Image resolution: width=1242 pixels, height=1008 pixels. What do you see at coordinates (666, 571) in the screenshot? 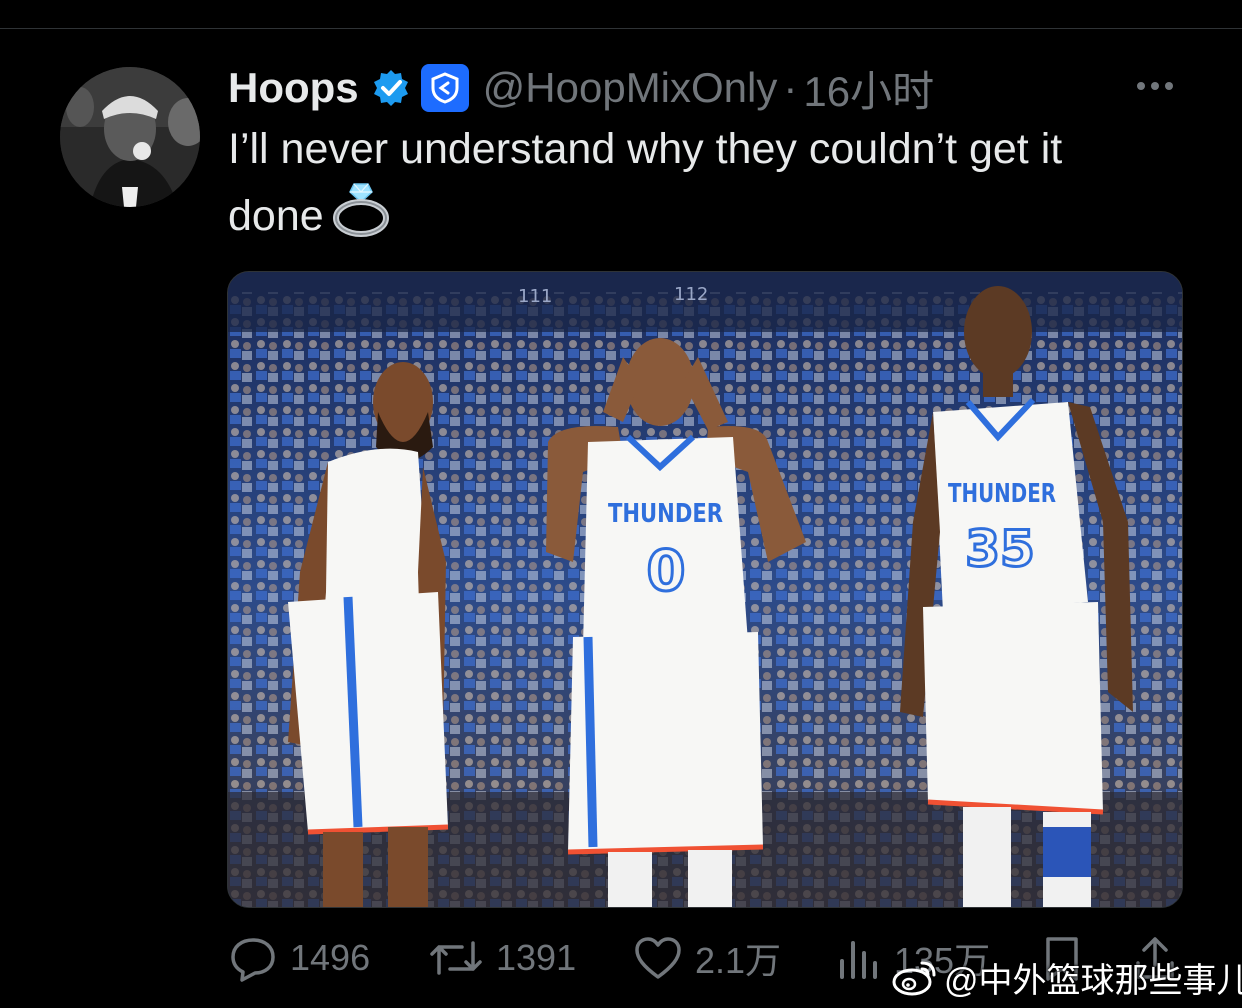
I see `jersey-number-0: 0` at bounding box center [666, 571].